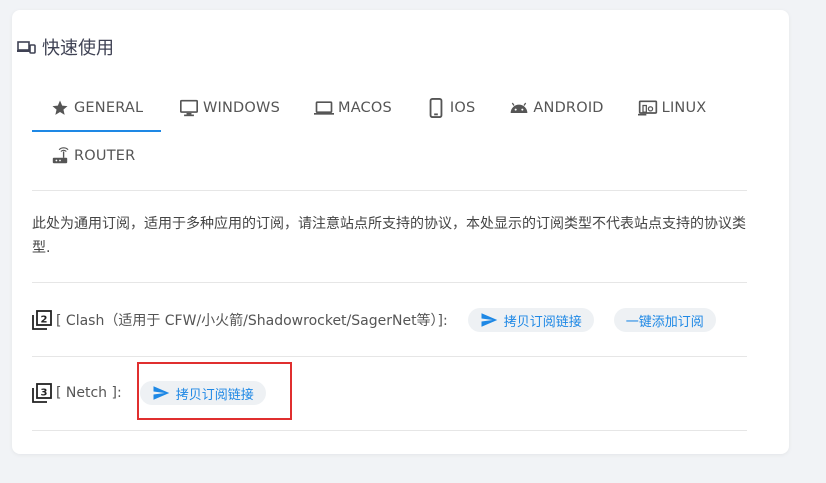 The height and width of the screenshot is (483, 826). Describe the element at coordinates (105, 156) in the screenshot. I see `tab-router-label: ROUTER` at that location.